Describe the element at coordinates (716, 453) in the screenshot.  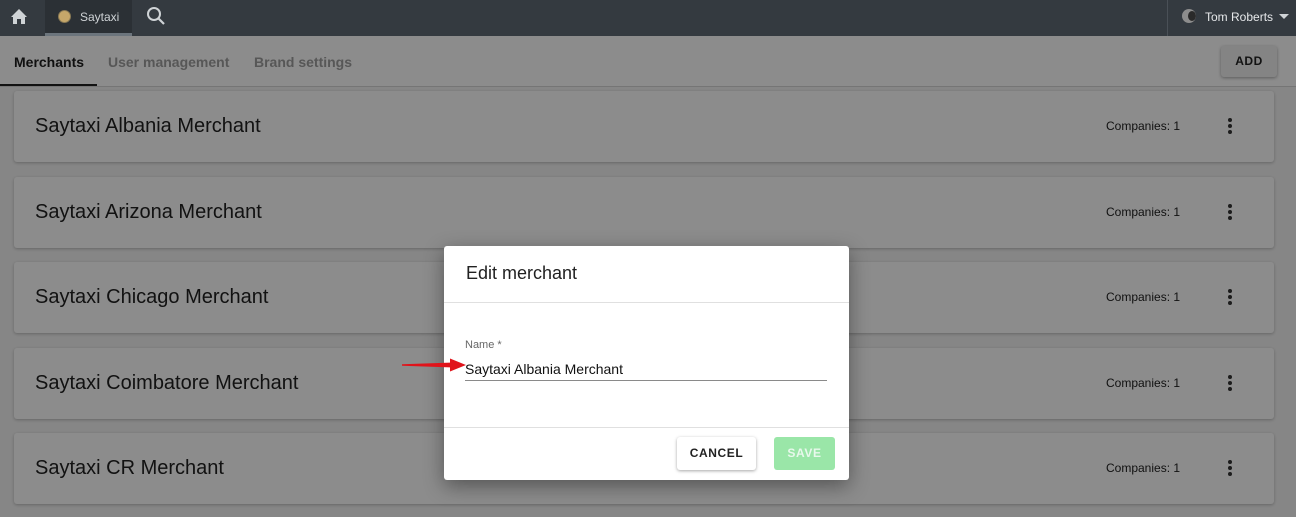
I see `cancel-button: CANCEL` at that location.